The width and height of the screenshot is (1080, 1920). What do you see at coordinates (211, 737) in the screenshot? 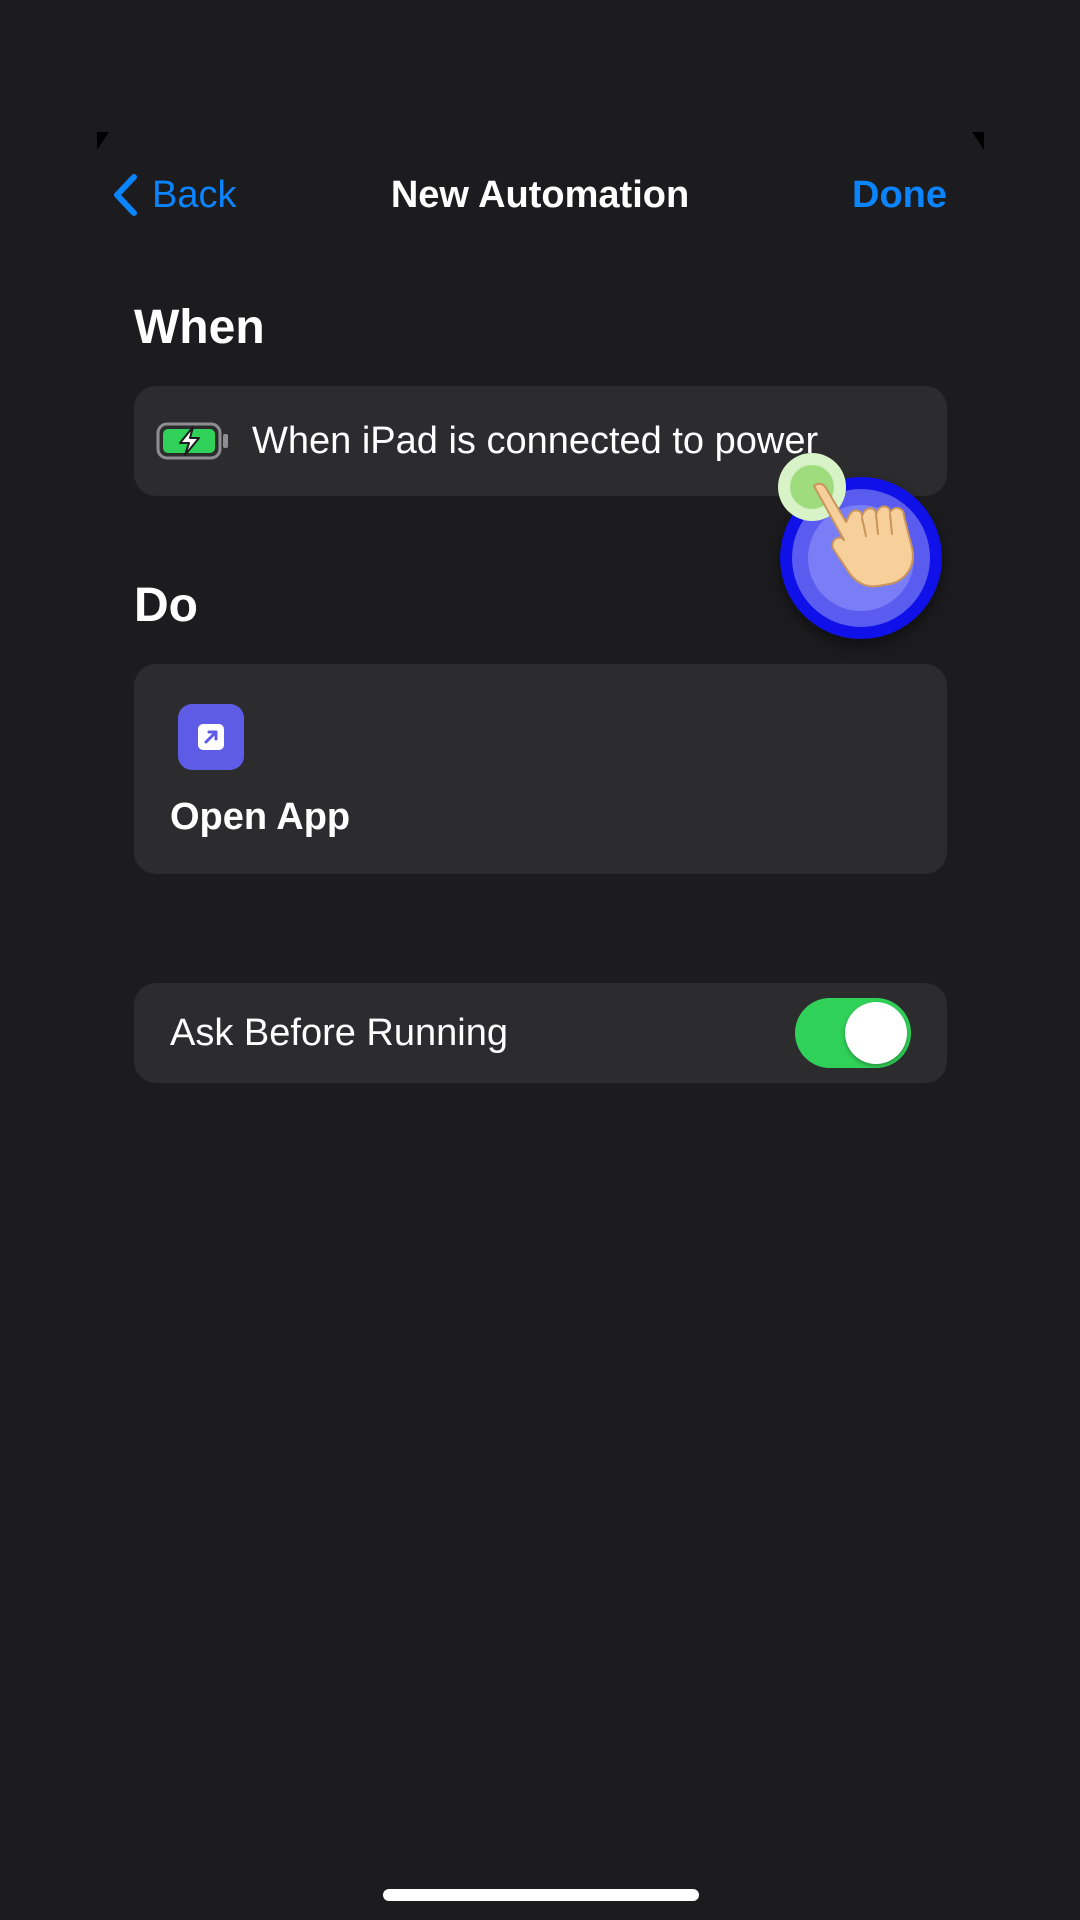
I see `open-app-icon` at bounding box center [211, 737].